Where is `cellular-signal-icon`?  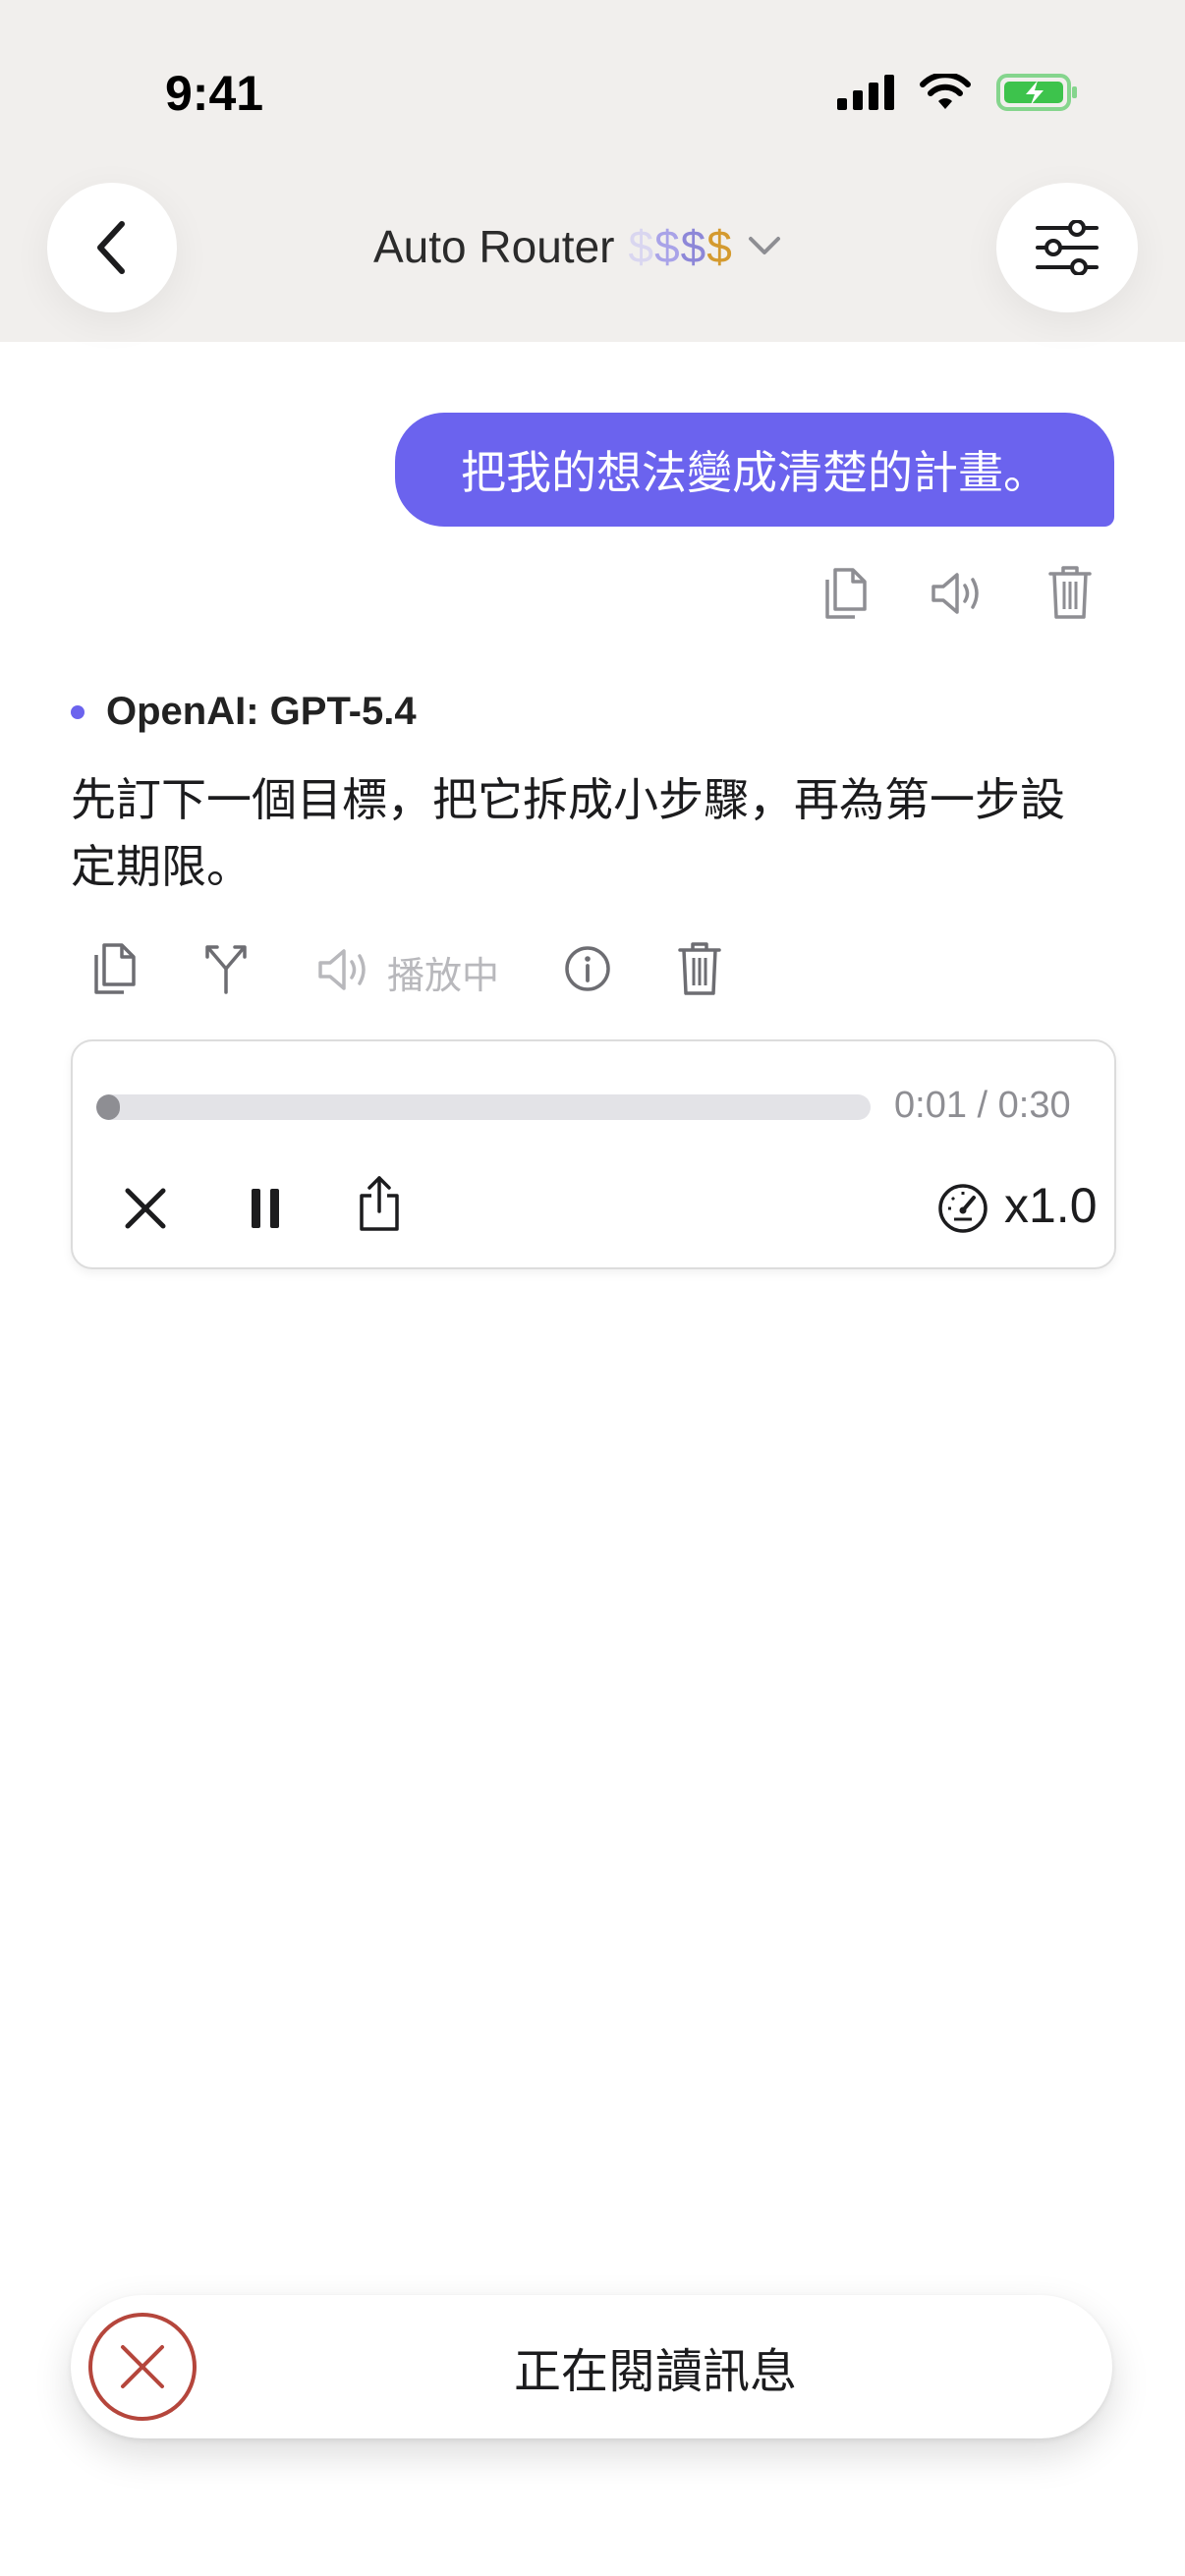 cellular-signal-icon is located at coordinates (866, 92).